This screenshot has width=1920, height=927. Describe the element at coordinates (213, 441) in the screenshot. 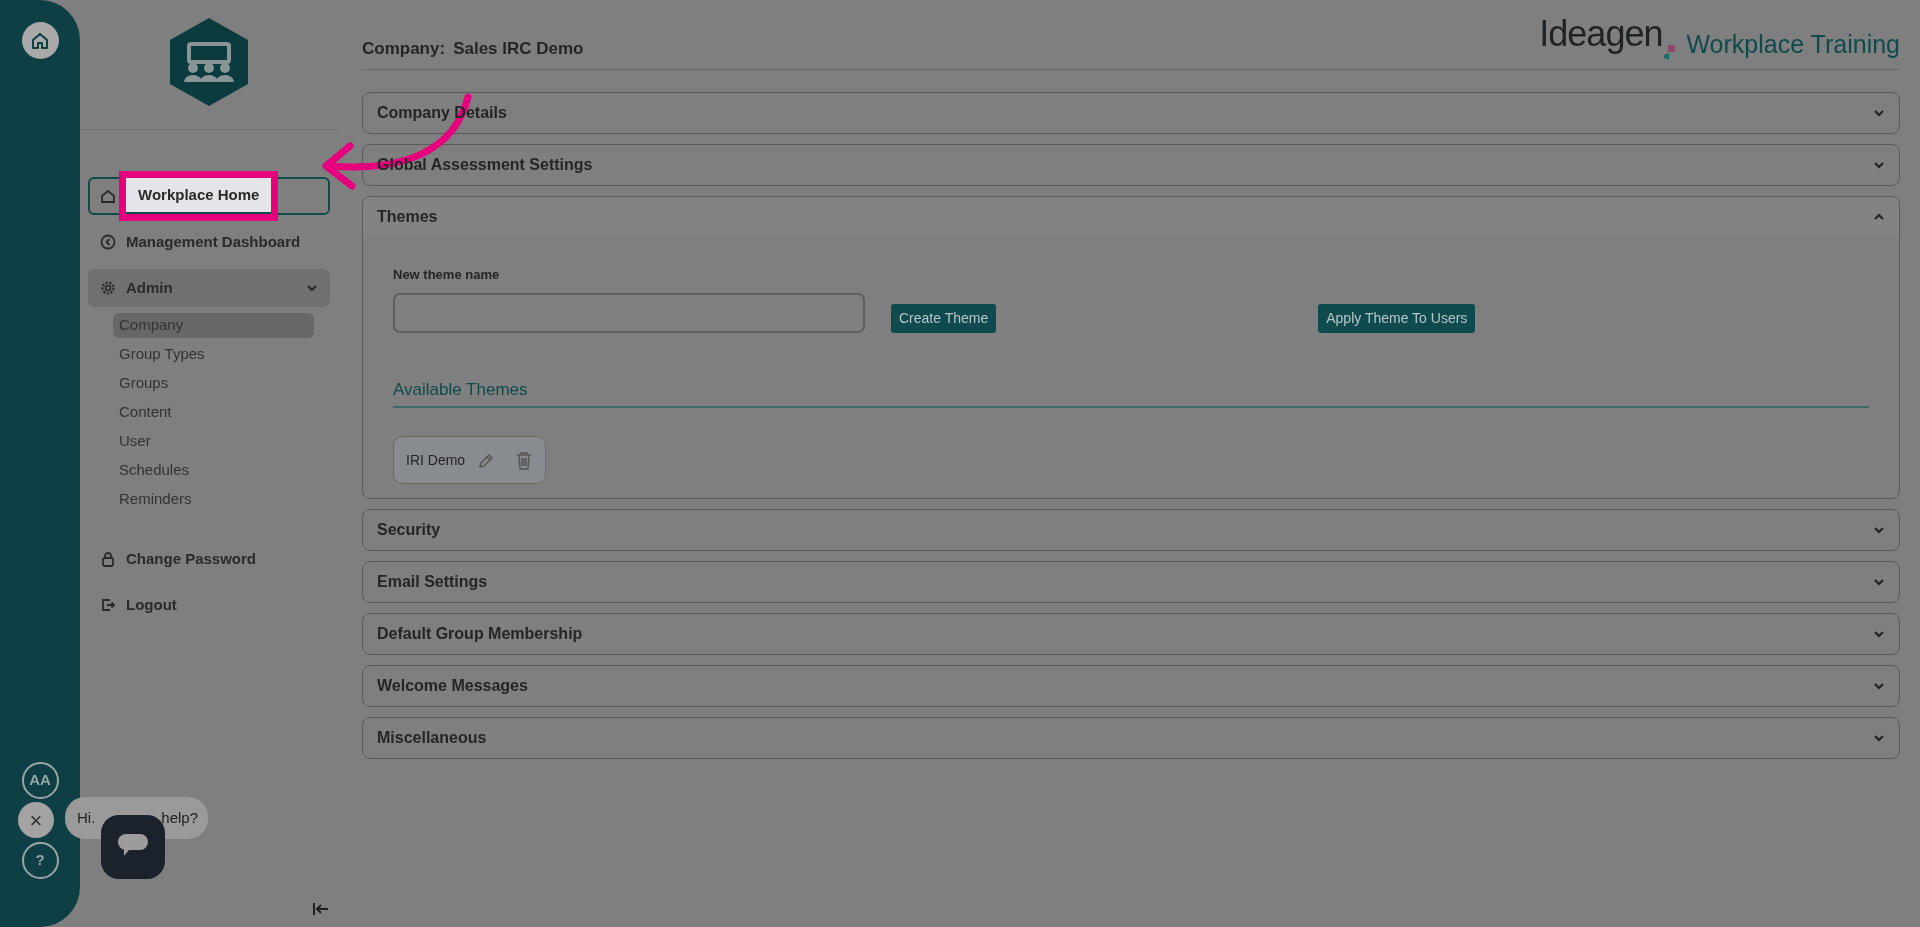

I see `submenu-item: User` at that location.